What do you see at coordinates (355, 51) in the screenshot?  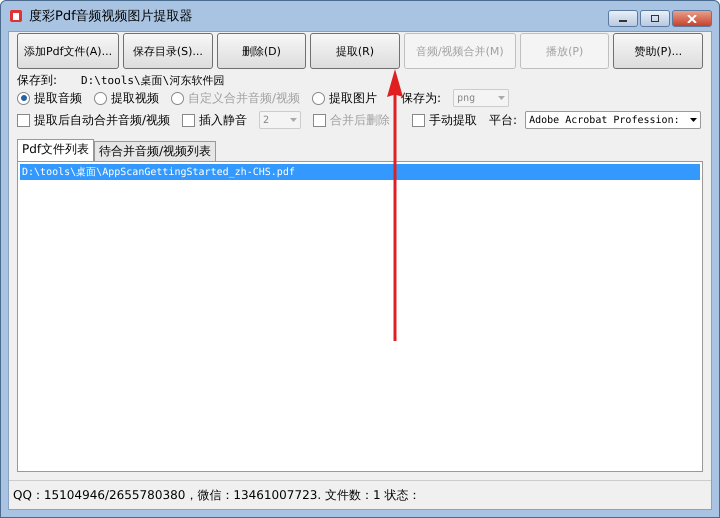 I see `toolbar-button: 提取(R)` at bounding box center [355, 51].